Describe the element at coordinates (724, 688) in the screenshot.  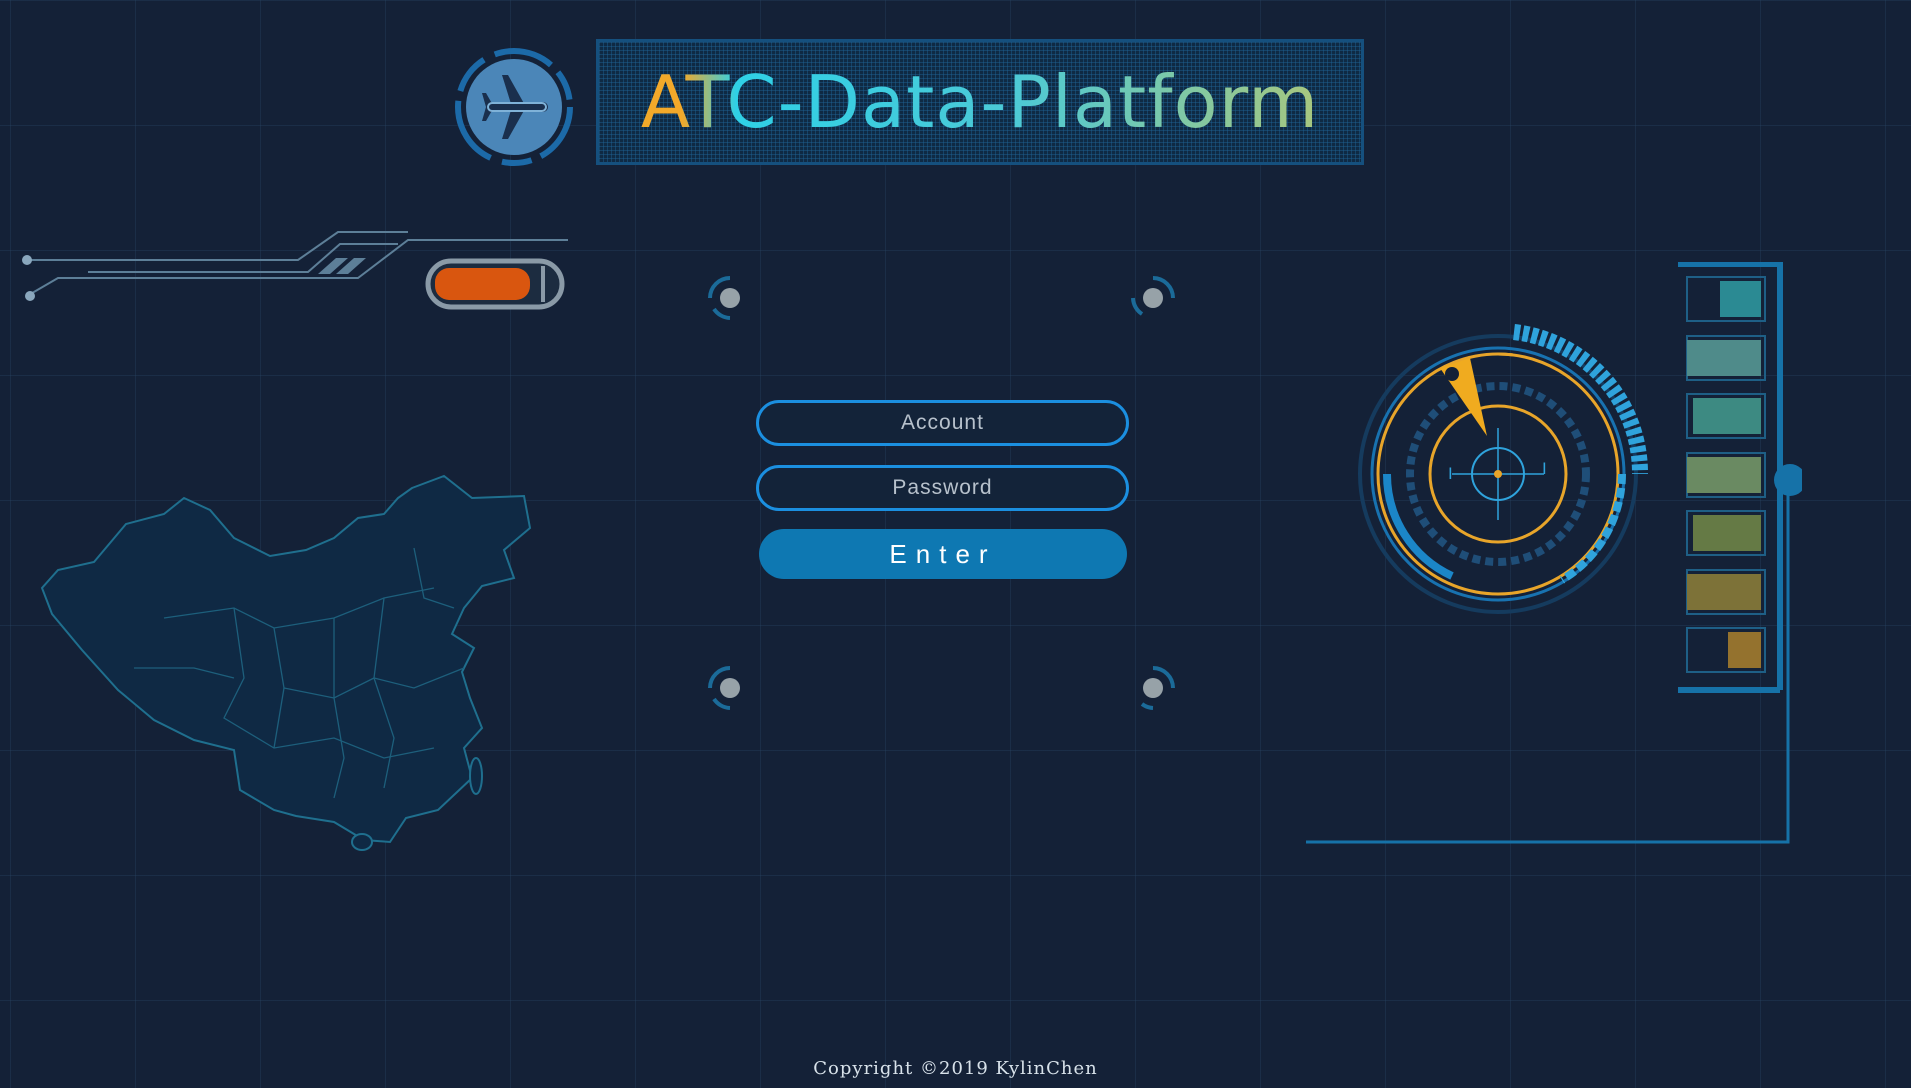
I see `corner-marker-bottom-left` at that location.